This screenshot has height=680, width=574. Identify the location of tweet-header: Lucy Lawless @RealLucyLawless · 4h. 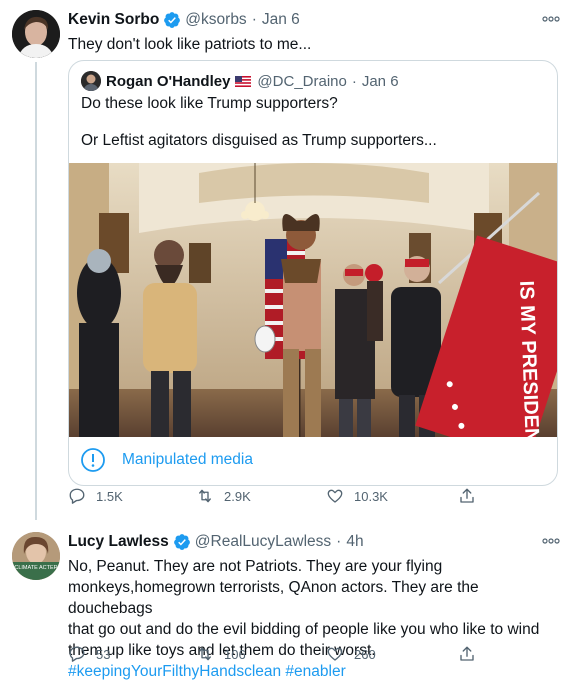
(216, 542).